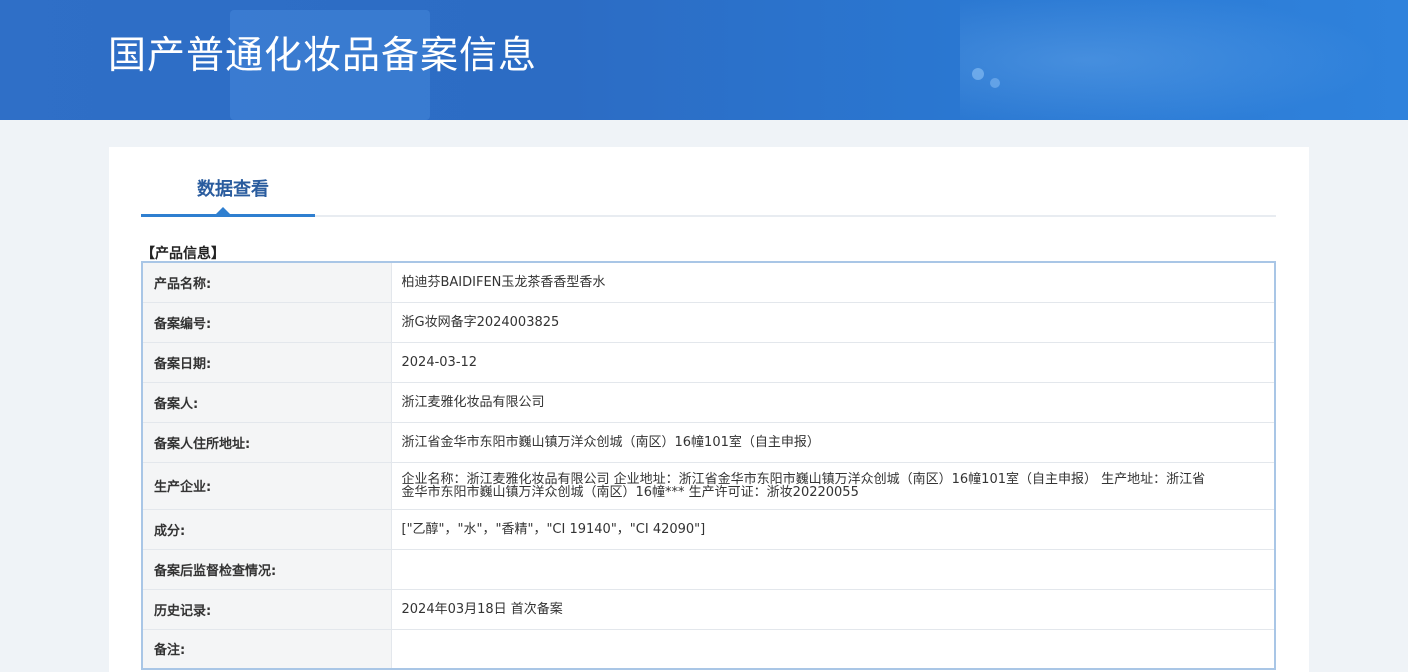  Describe the element at coordinates (223, 210) in the screenshot. I see `active-tab-caret-icon` at that location.